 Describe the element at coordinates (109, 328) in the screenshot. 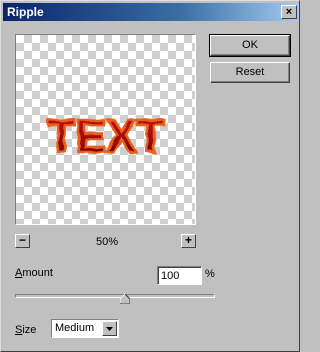

I see `dropdown-arrow-icon` at that location.